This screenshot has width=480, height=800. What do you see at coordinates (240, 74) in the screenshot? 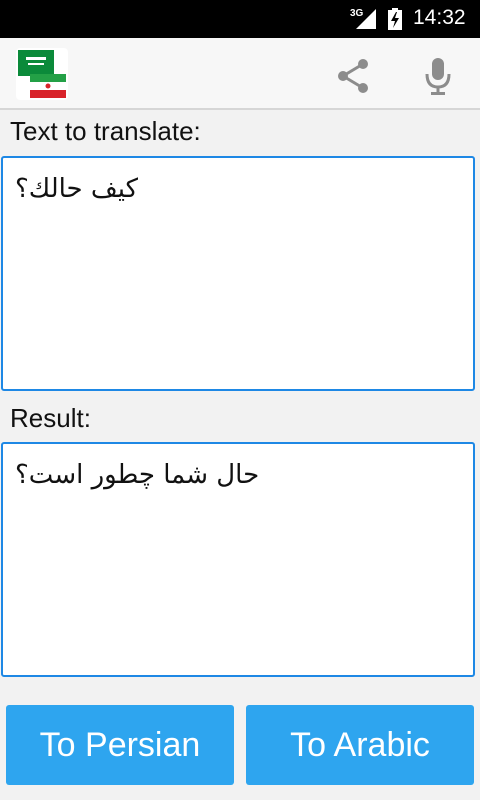
I see `app-bar` at bounding box center [240, 74].